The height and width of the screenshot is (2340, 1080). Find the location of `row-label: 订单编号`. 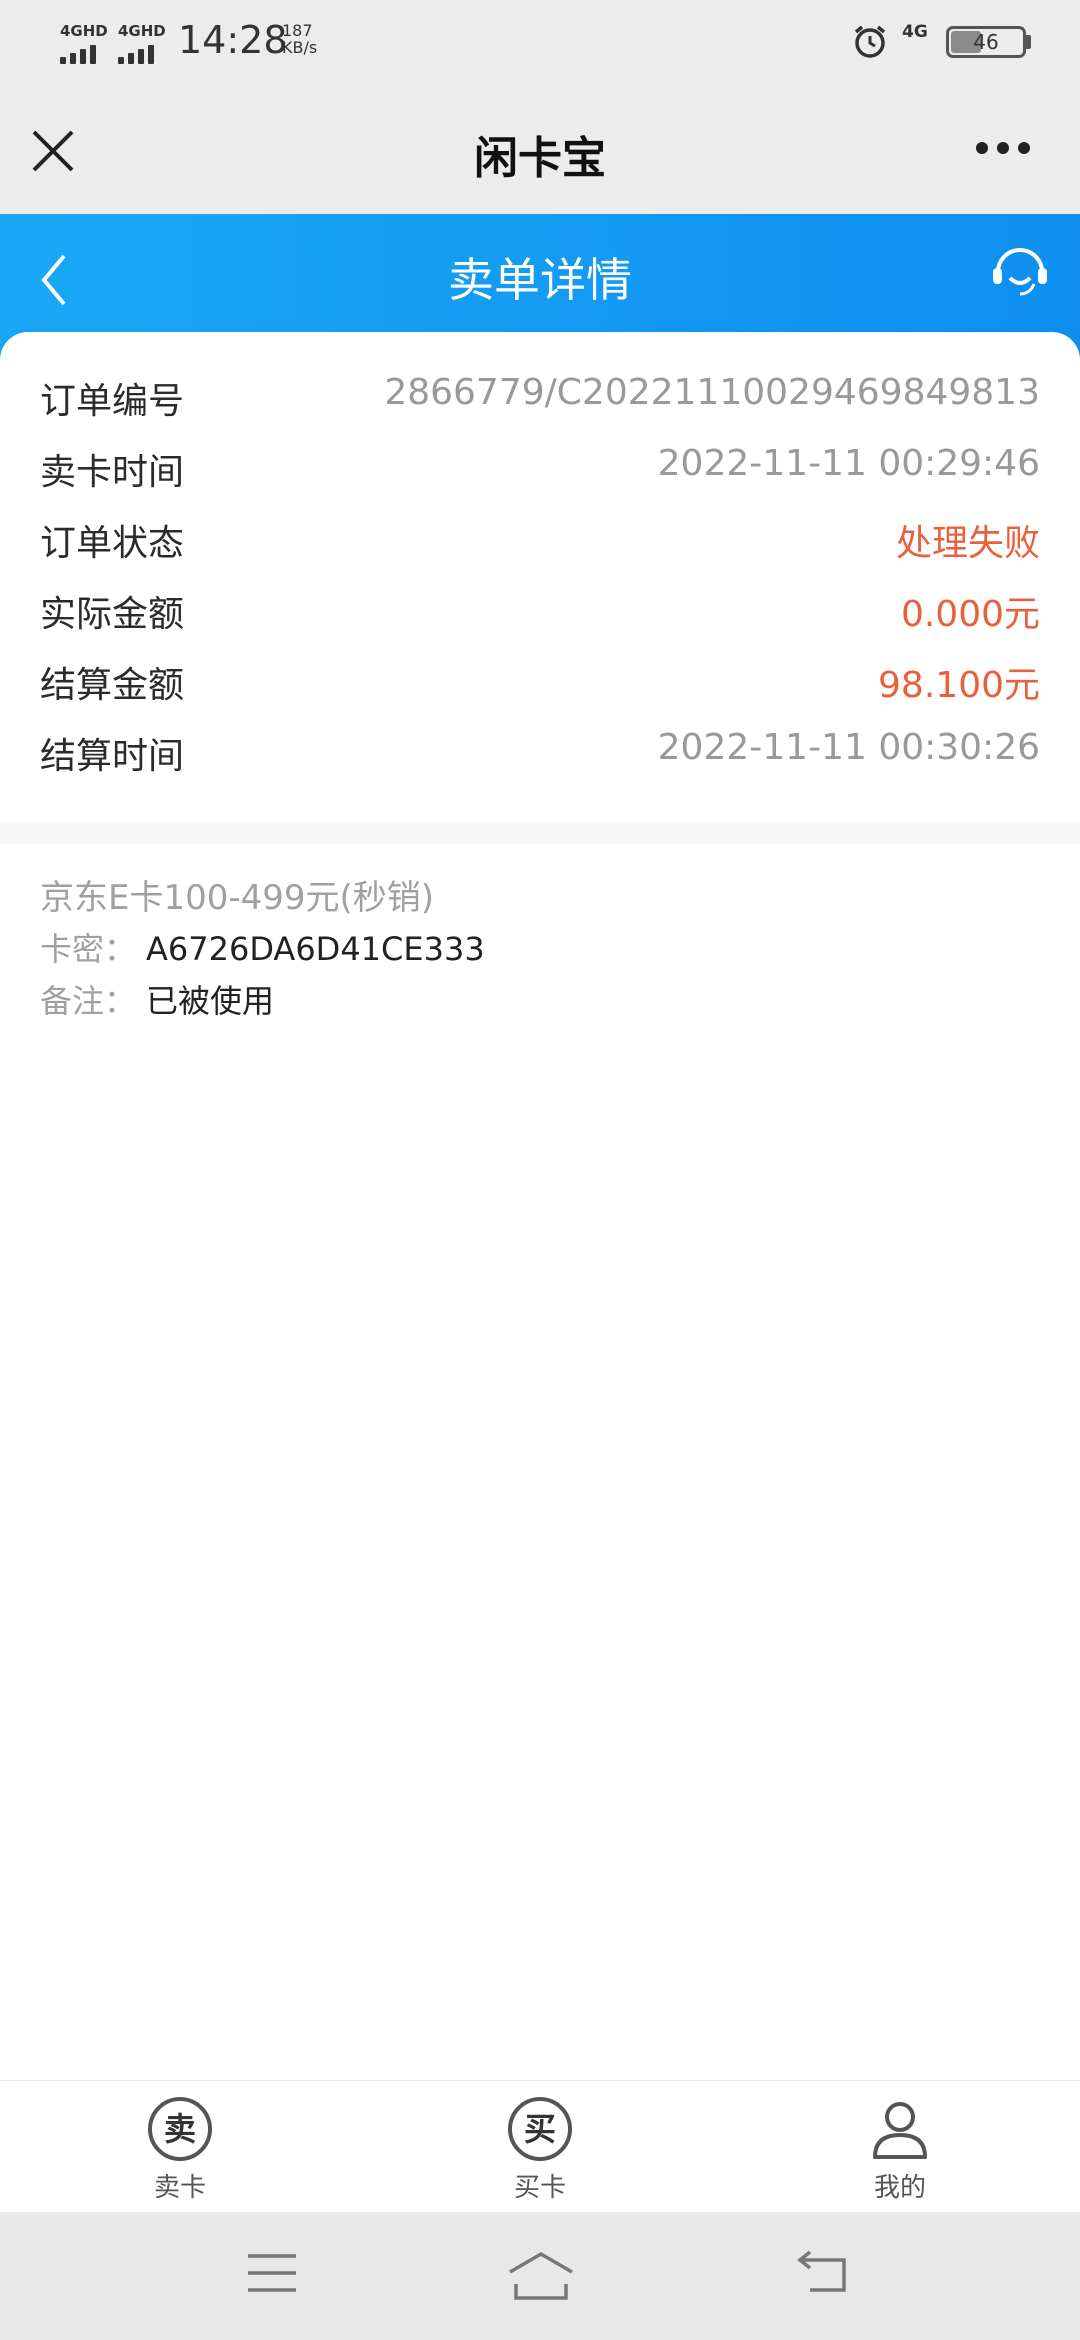

row-label: 订单编号 is located at coordinates (112, 401).